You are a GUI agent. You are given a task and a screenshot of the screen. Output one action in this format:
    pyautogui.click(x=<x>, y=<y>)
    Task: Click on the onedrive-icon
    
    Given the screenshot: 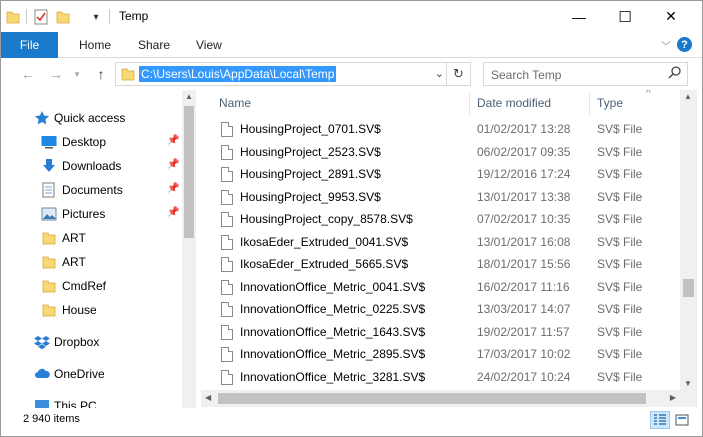 What is the action you would take?
    pyautogui.click(x=42, y=374)
    